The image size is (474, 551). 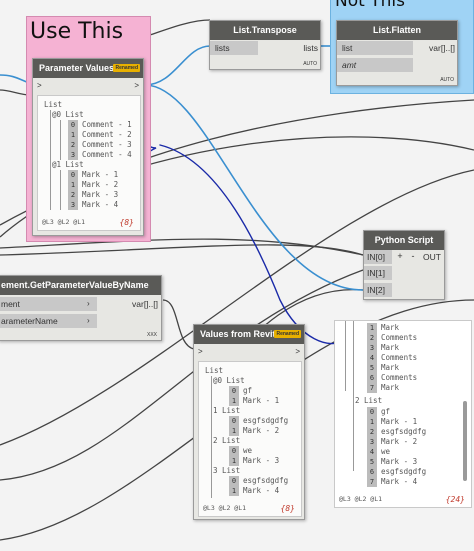 What do you see at coordinates (378, 452) in the screenshot?
I see `tree-item: 4 we` at bounding box center [378, 452].